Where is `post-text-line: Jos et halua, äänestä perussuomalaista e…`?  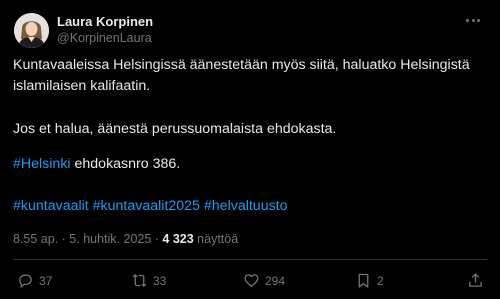 post-text-line: Jos et halua, äänestä perussuomalaista e… is located at coordinates (175, 129).